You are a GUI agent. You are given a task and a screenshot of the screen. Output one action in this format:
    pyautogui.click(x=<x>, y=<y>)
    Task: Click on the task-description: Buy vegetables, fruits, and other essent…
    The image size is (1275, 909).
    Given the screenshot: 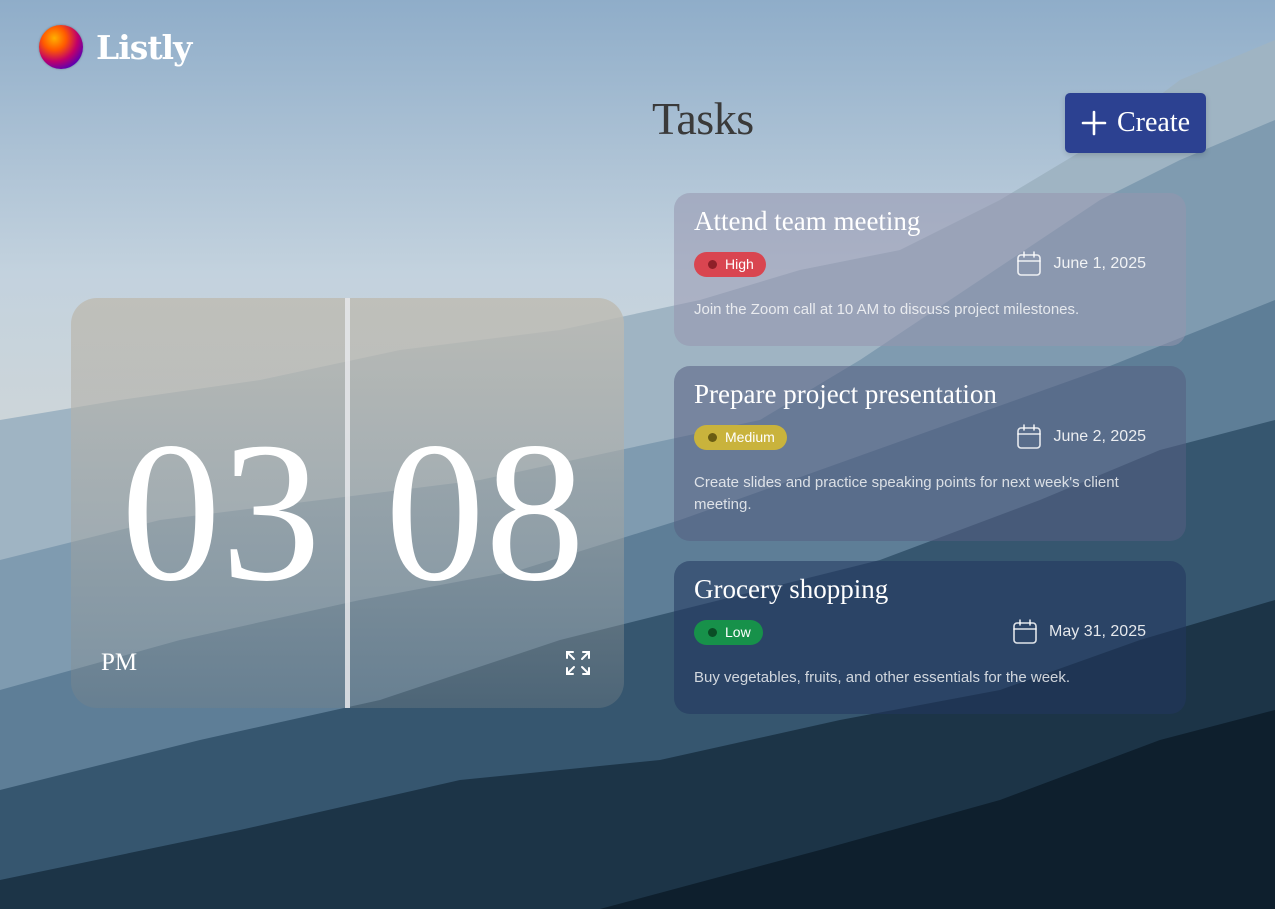 What is the action you would take?
    pyautogui.click(x=882, y=677)
    